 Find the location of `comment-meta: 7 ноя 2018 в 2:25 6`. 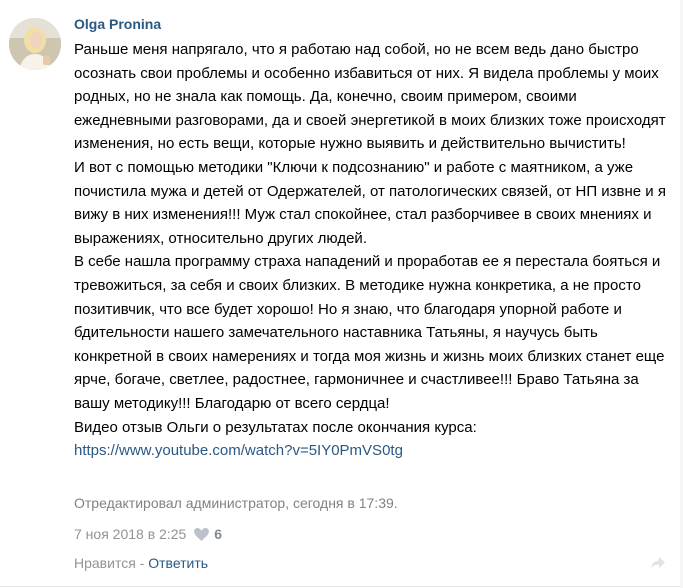

comment-meta: 7 ноя 2018 в 2:25 6 is located at coordinates (148, 534).